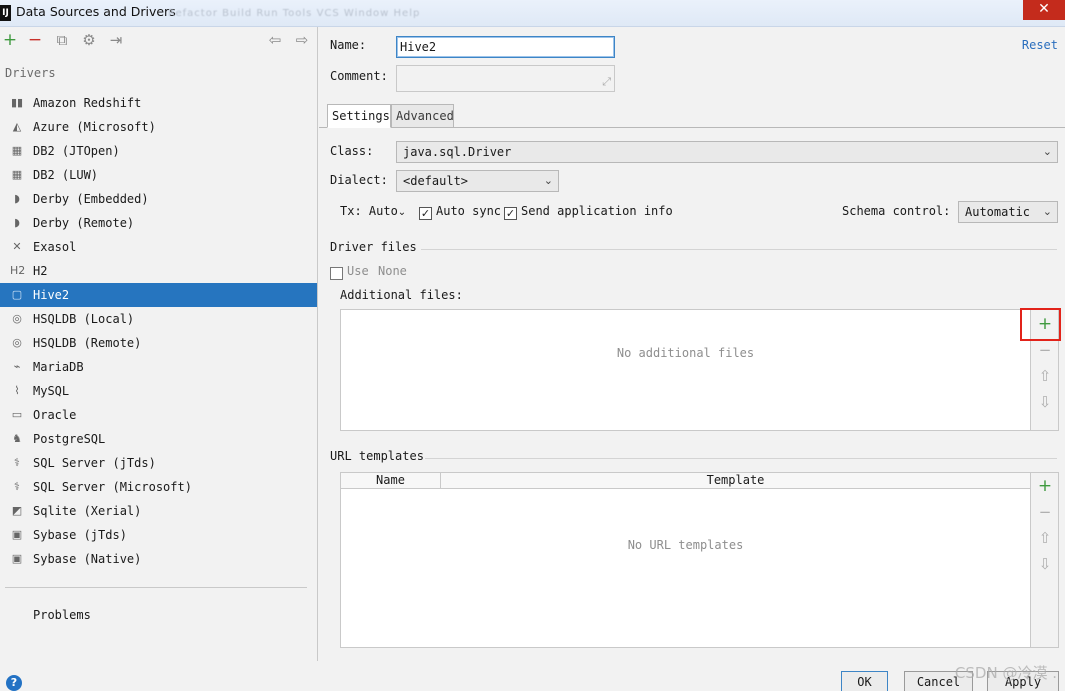 This screenshot has height=691, width=1065. What do you see at coordinates (1044, 10) in the screenshot?
I see `close-button: ✕` at bounding box center [1044, 10].